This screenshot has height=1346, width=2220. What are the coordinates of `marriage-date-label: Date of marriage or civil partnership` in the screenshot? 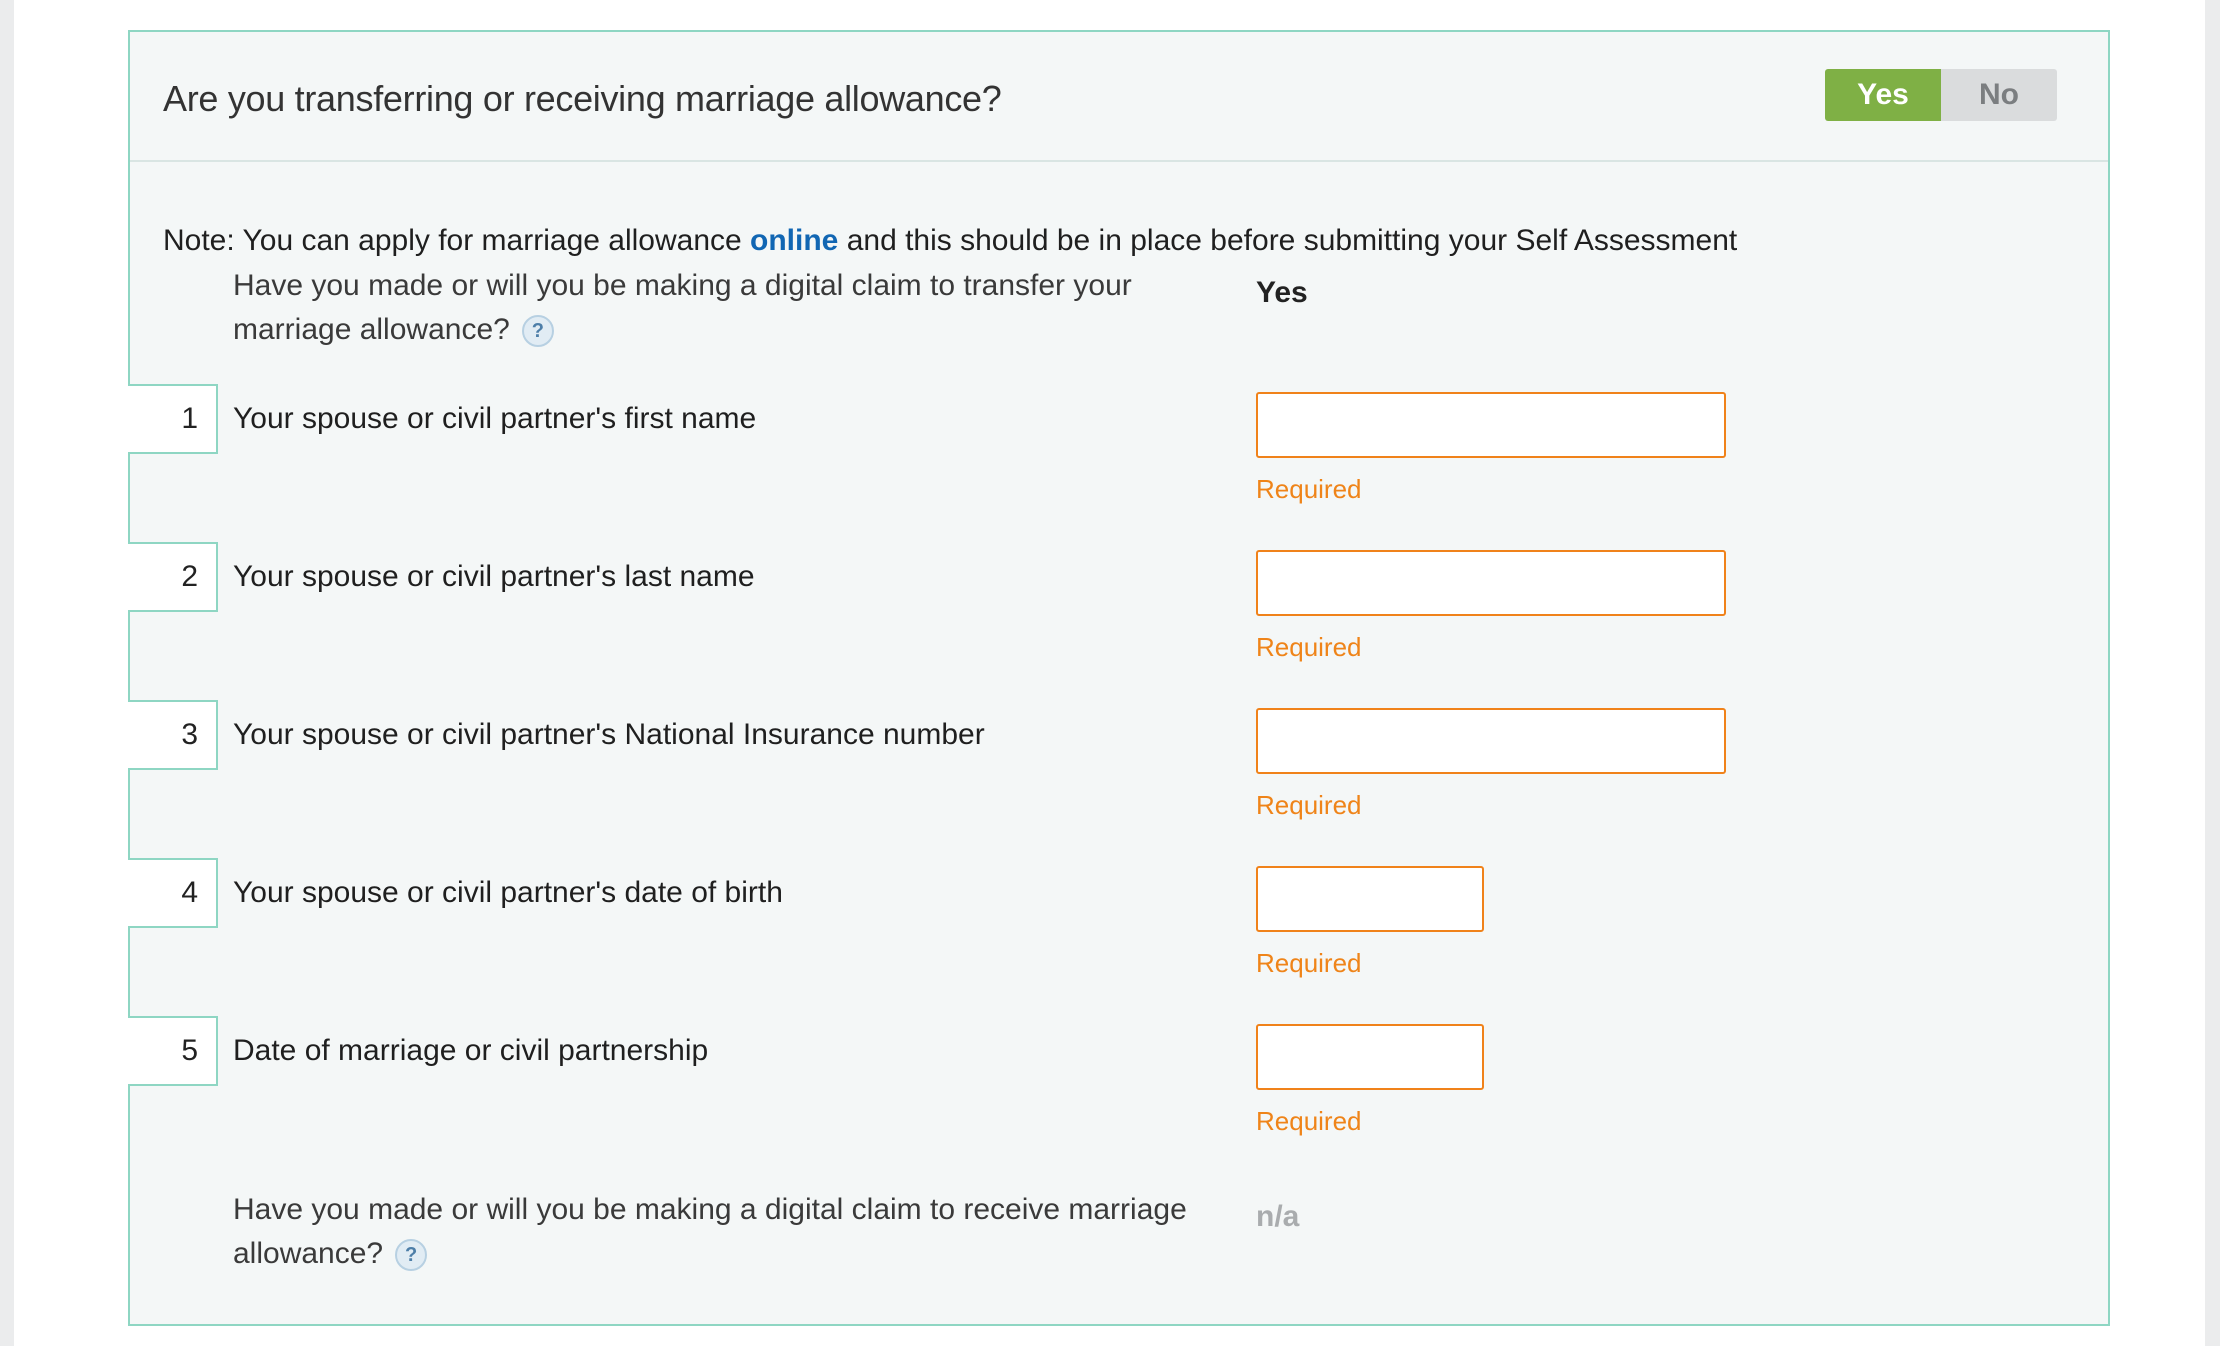 It's located at (471, 1050).